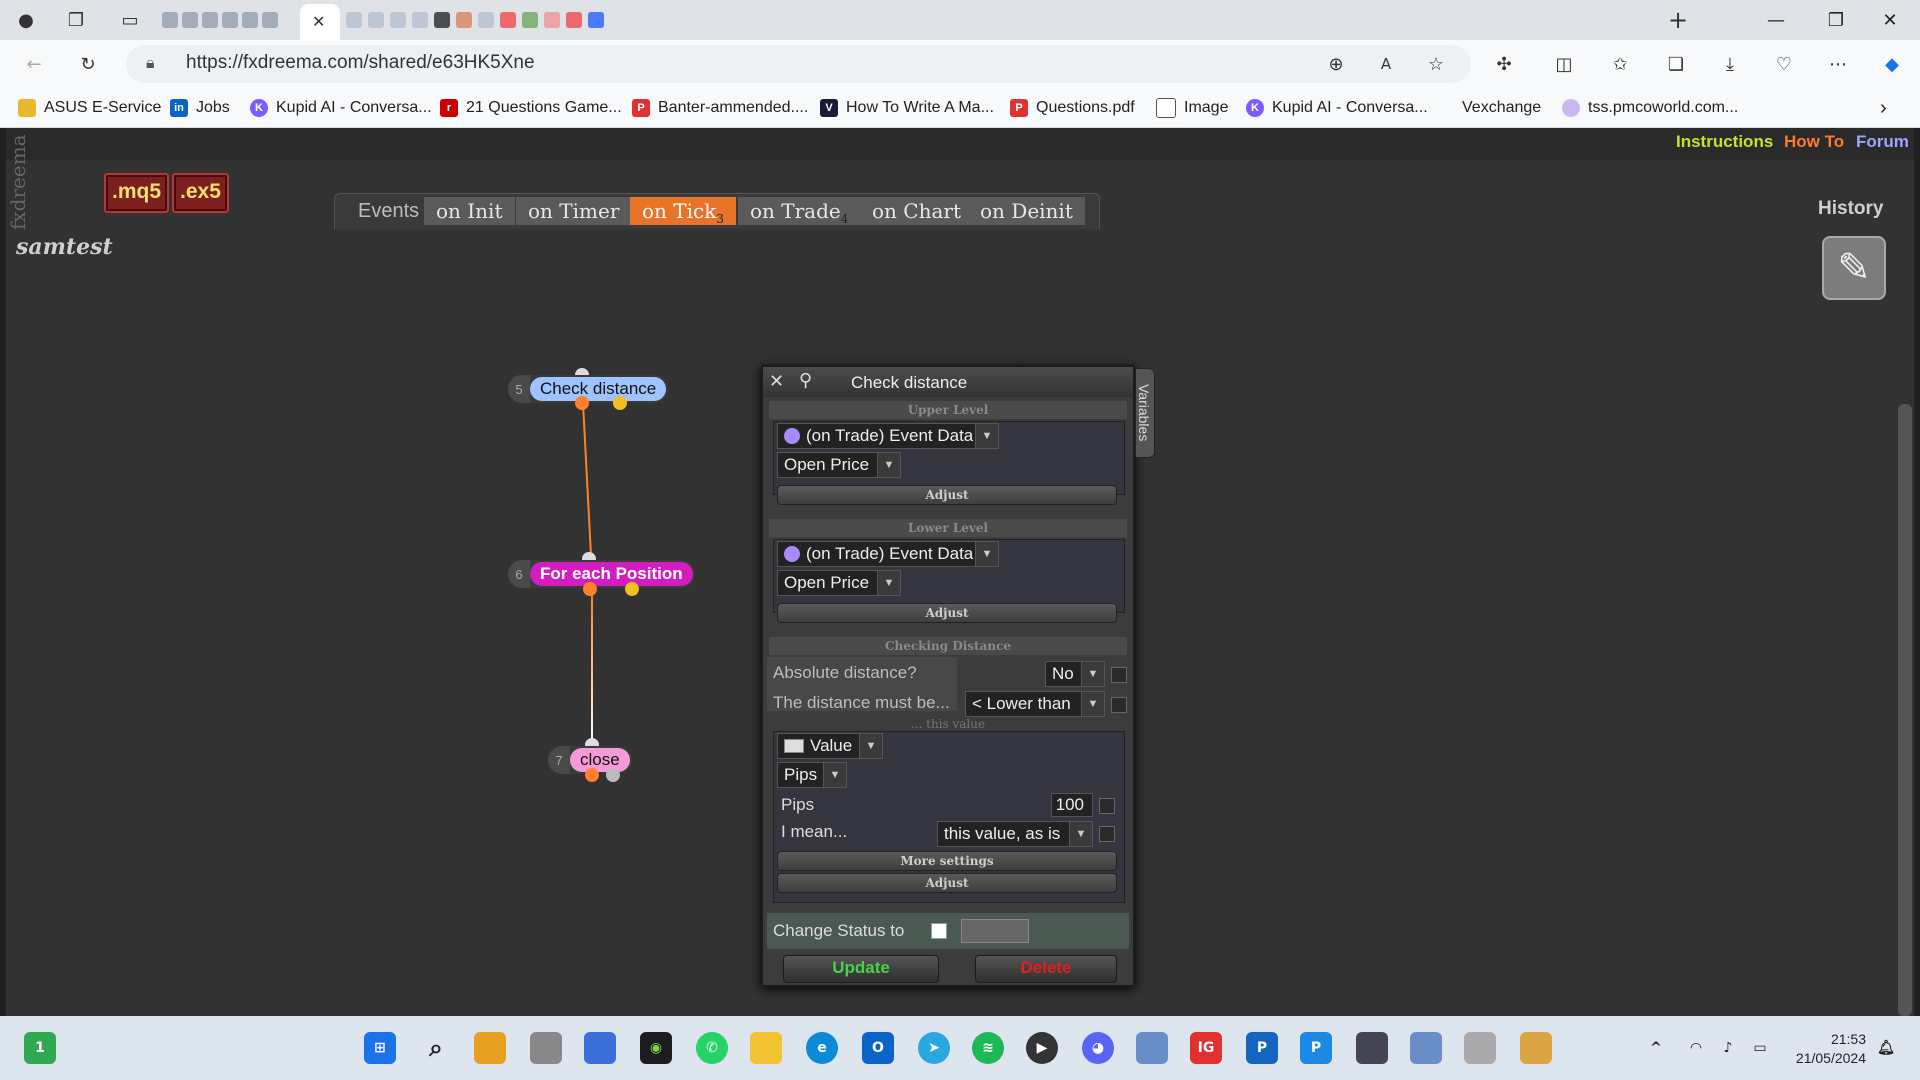 The image size is (1920, 1080). What do you see at coordinates (1015, 834) in the screenshot?
I see `i-mean-select: this value, as is ▼` at bounding box center [1015, 834].